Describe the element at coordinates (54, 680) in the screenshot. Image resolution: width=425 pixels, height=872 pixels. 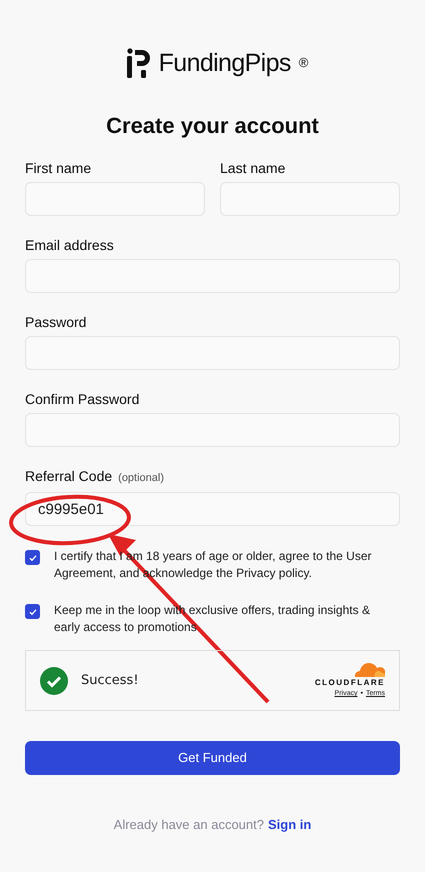
I see `success-check-icon` at that location.